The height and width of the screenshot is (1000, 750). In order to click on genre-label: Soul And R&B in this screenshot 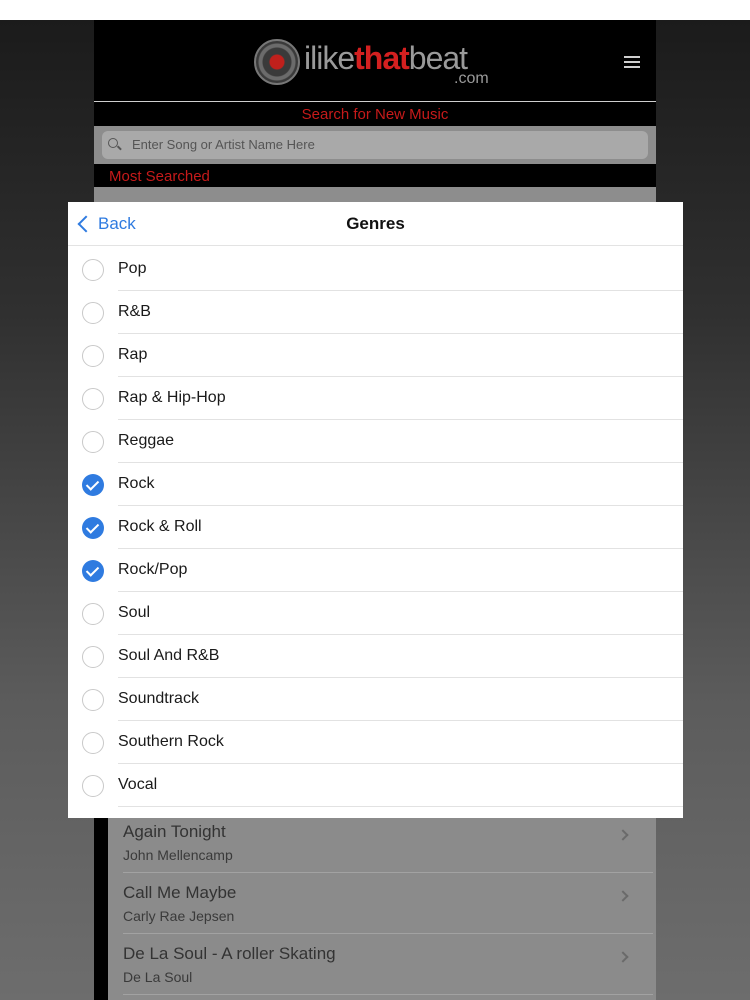, I will do `click(169, 655)`.